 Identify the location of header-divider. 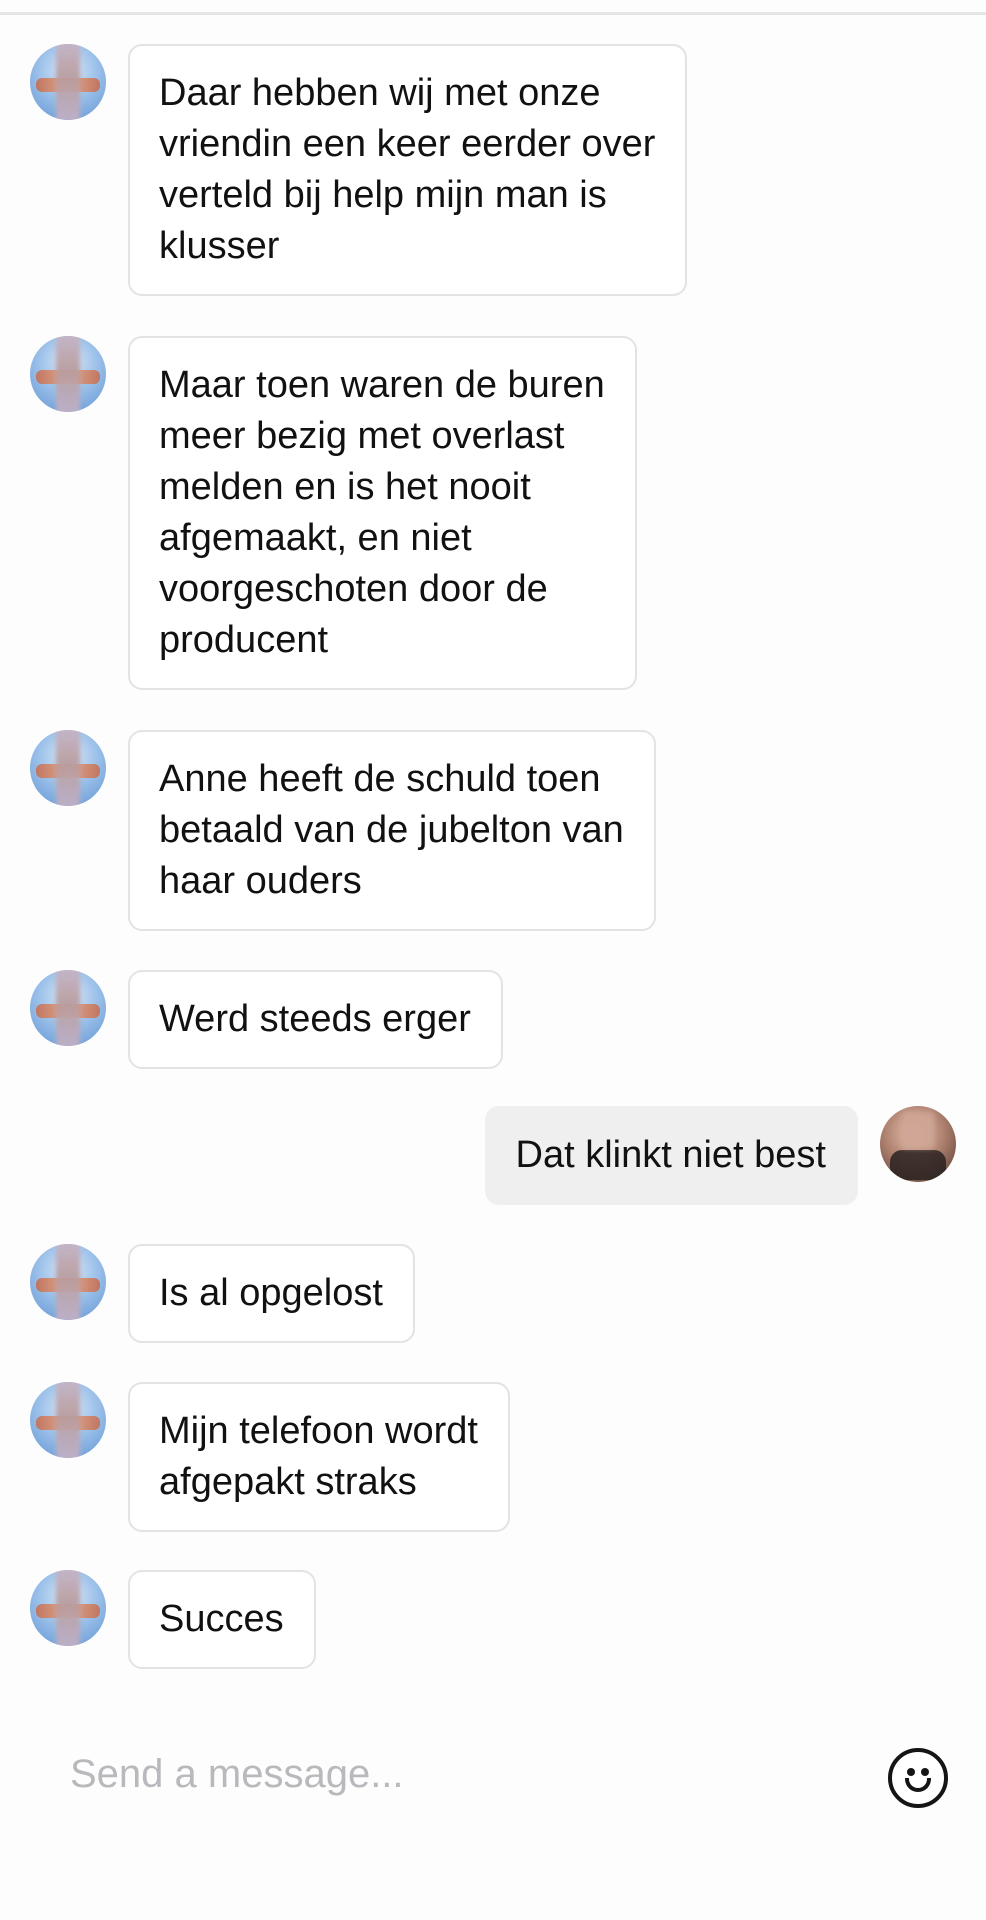
(493, 13).